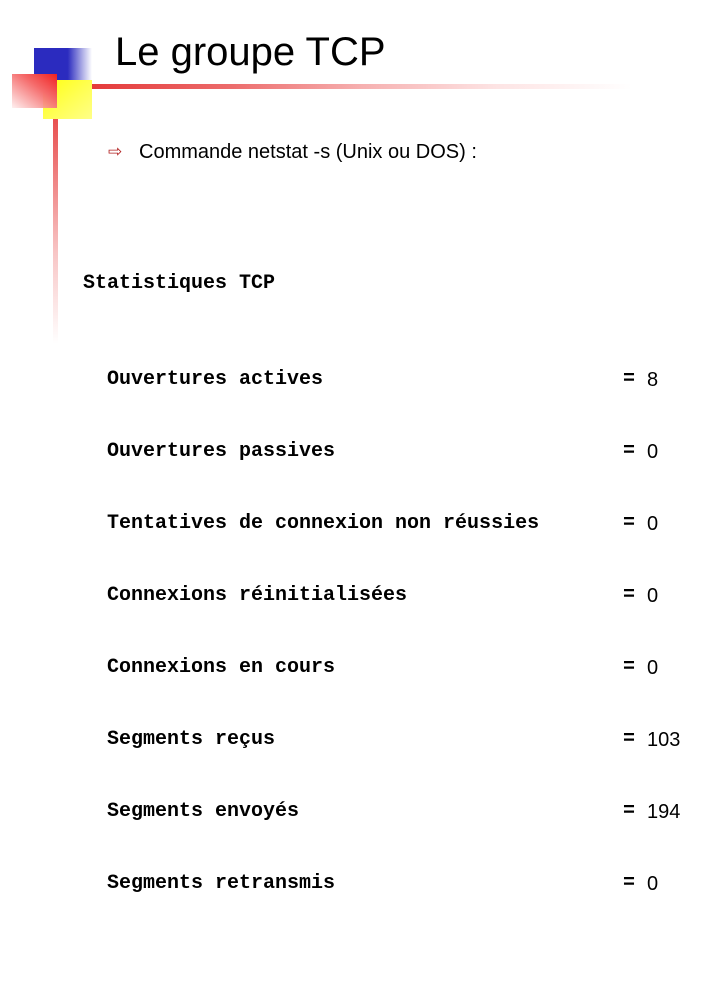 The width and height of the screenshot is (720, 992). I want to click on stat-label: Connexions en cours, so click(221, 667).